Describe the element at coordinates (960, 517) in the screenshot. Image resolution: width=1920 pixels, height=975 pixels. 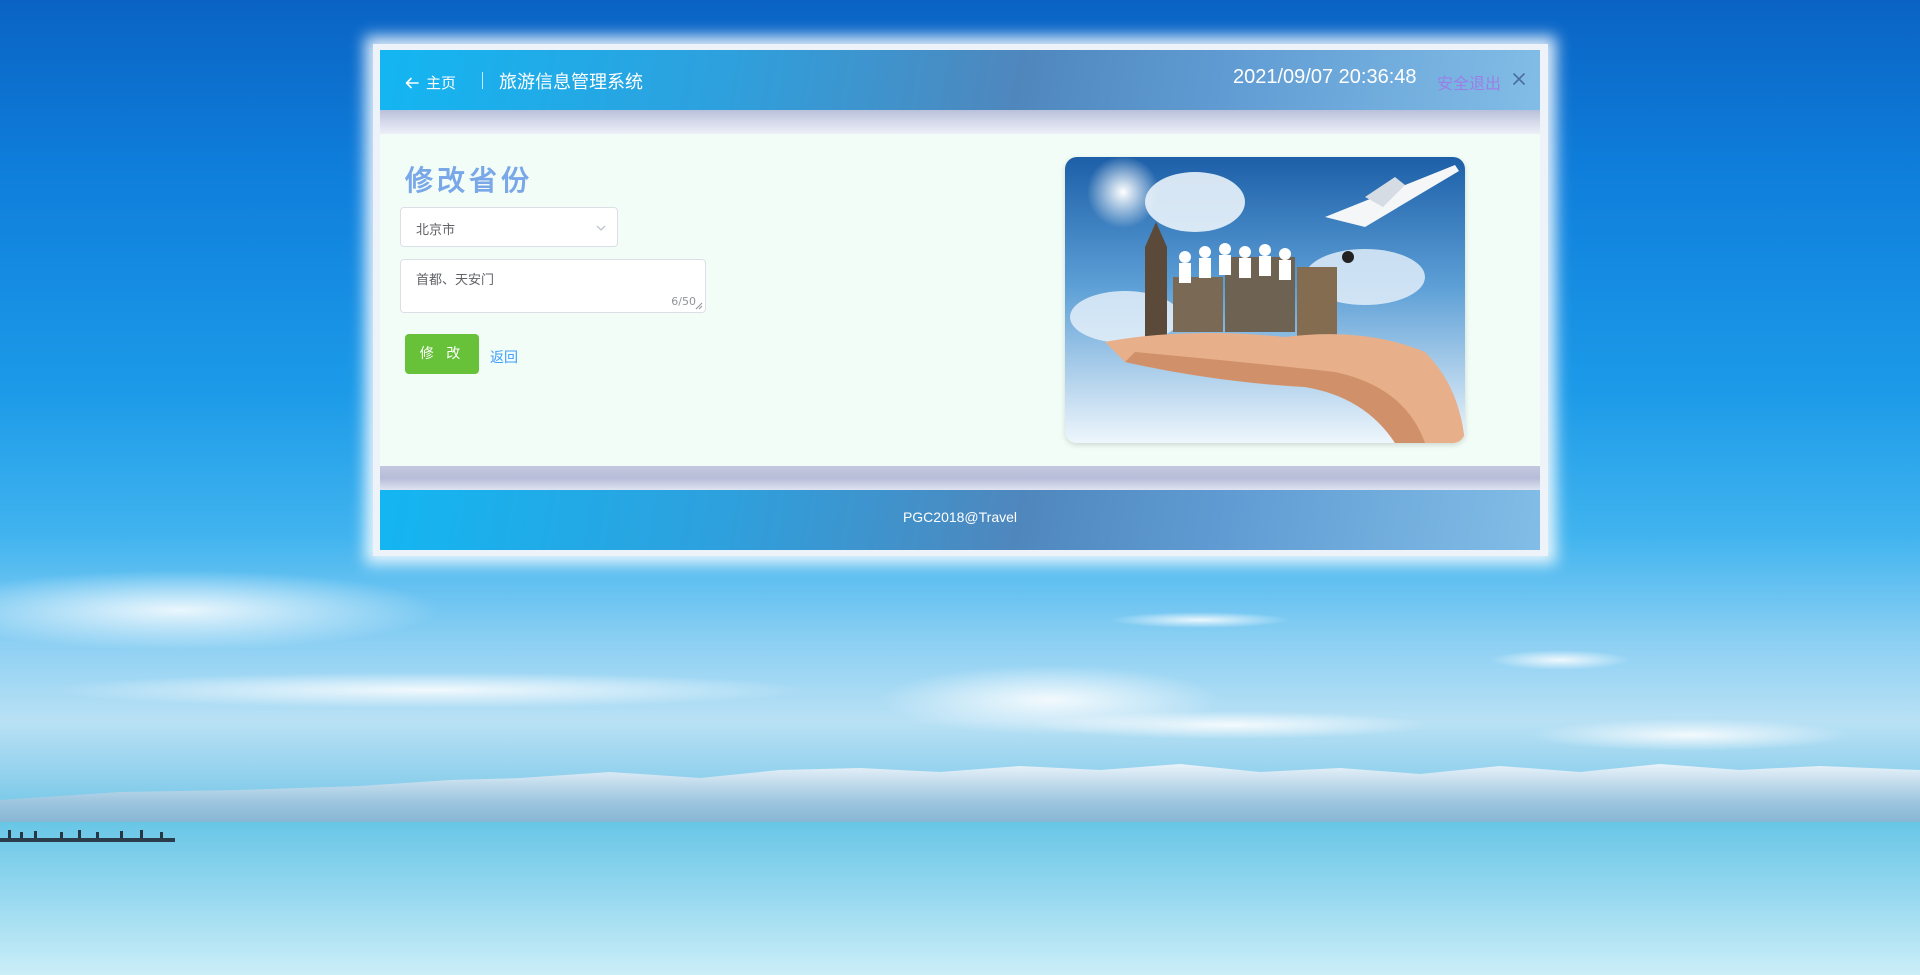
I see `footer-copyright: PGC2018@Travel` at that location.